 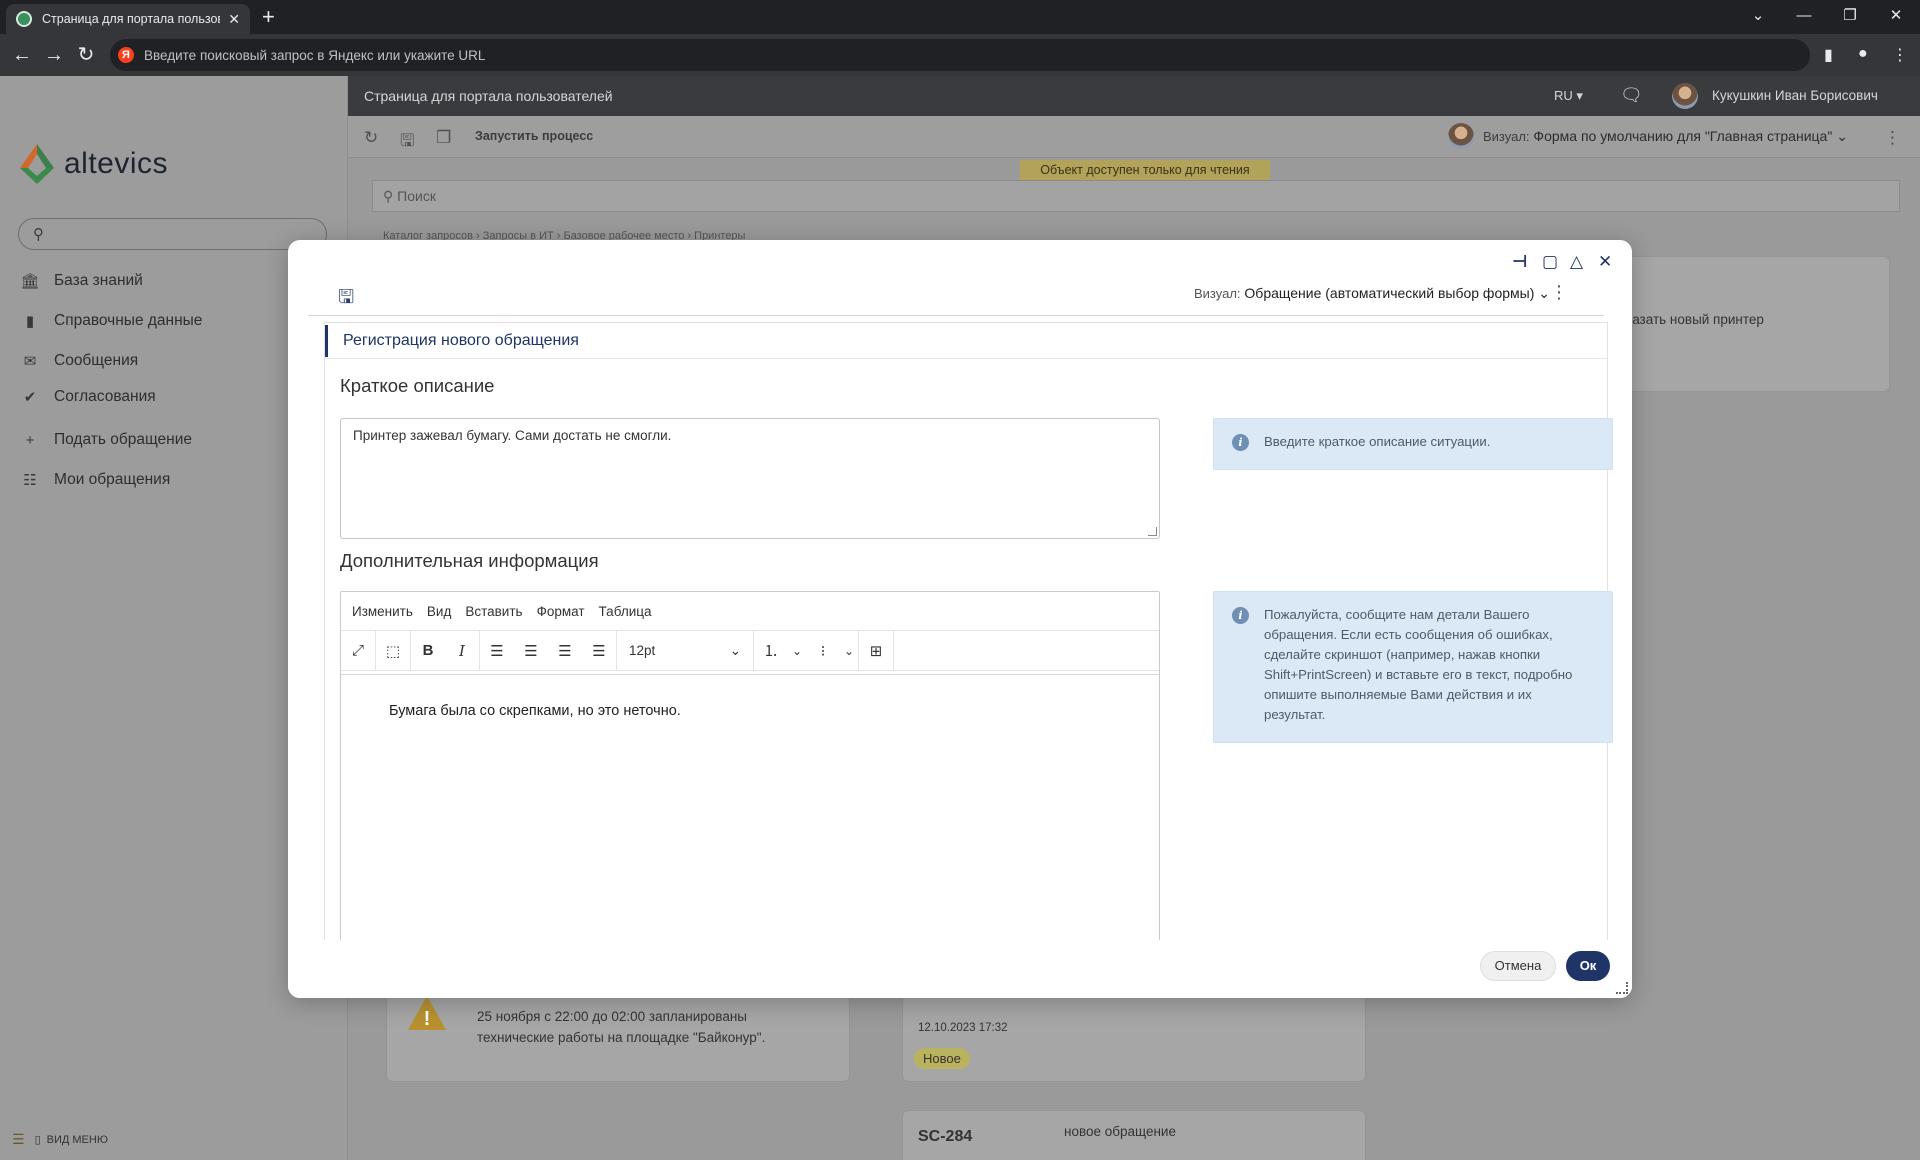 I want to click on new-tab-button: +, so click(x=268, y=17).